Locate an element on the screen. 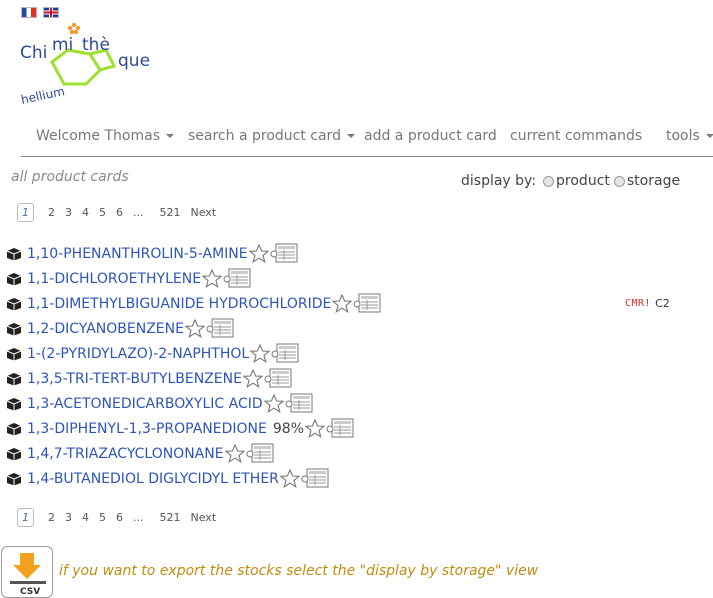 Image resolution: width=713 pixels, height=598 pixels. product-link: 1,4-BUTANEDIOL DIGLYCIDYL ETHER is located at coordinates (153, 479).